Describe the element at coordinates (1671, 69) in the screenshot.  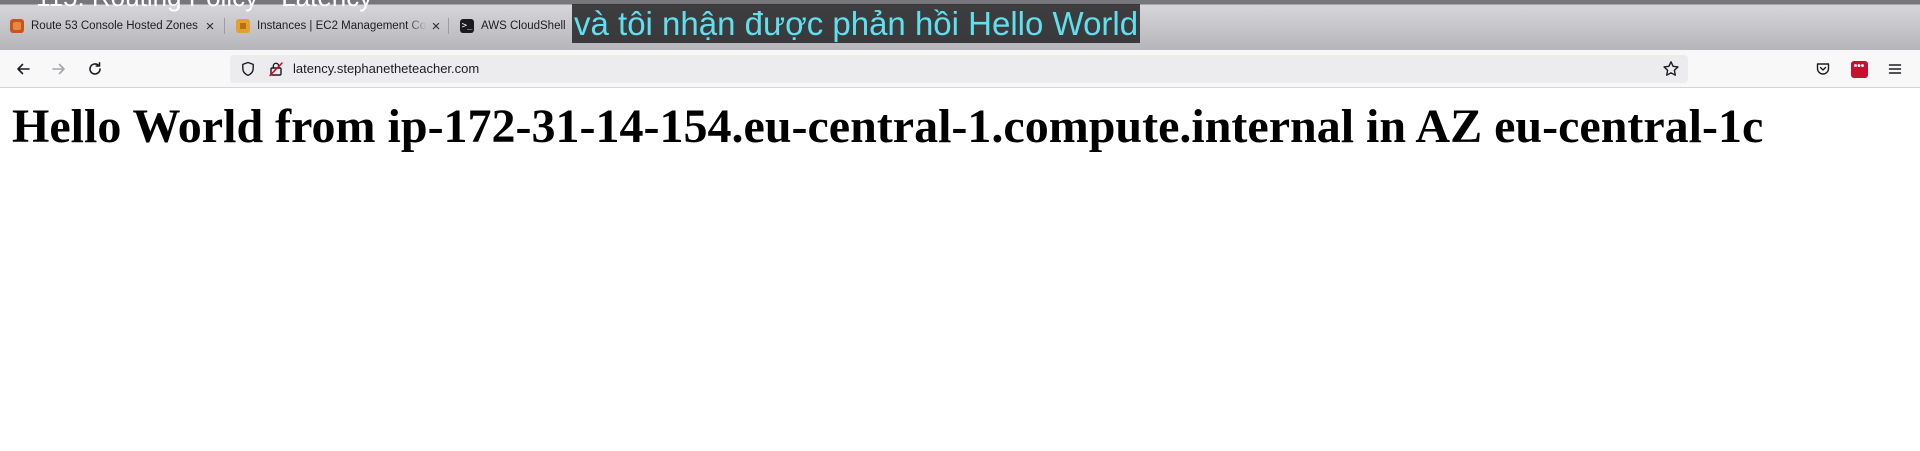
I see `star-icon` at that location.